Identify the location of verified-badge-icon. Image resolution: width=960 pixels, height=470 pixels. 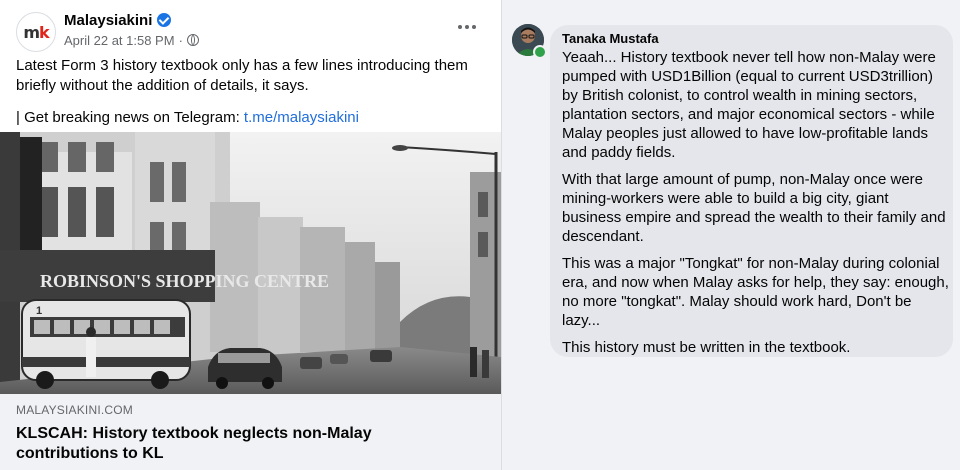
(164, 20).